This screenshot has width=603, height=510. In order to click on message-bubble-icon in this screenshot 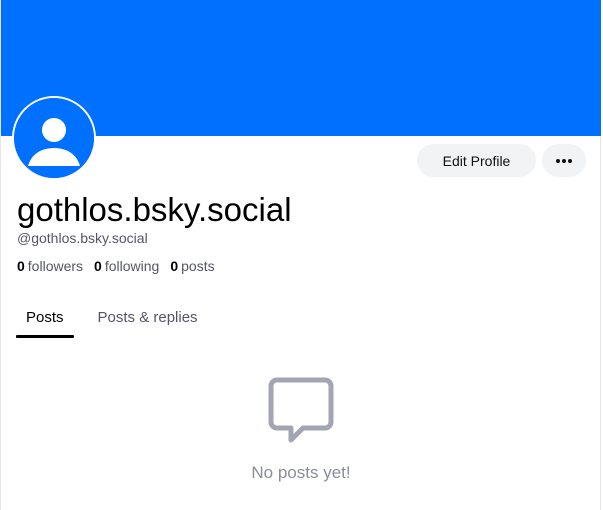, I will do `click(301, 412)`.